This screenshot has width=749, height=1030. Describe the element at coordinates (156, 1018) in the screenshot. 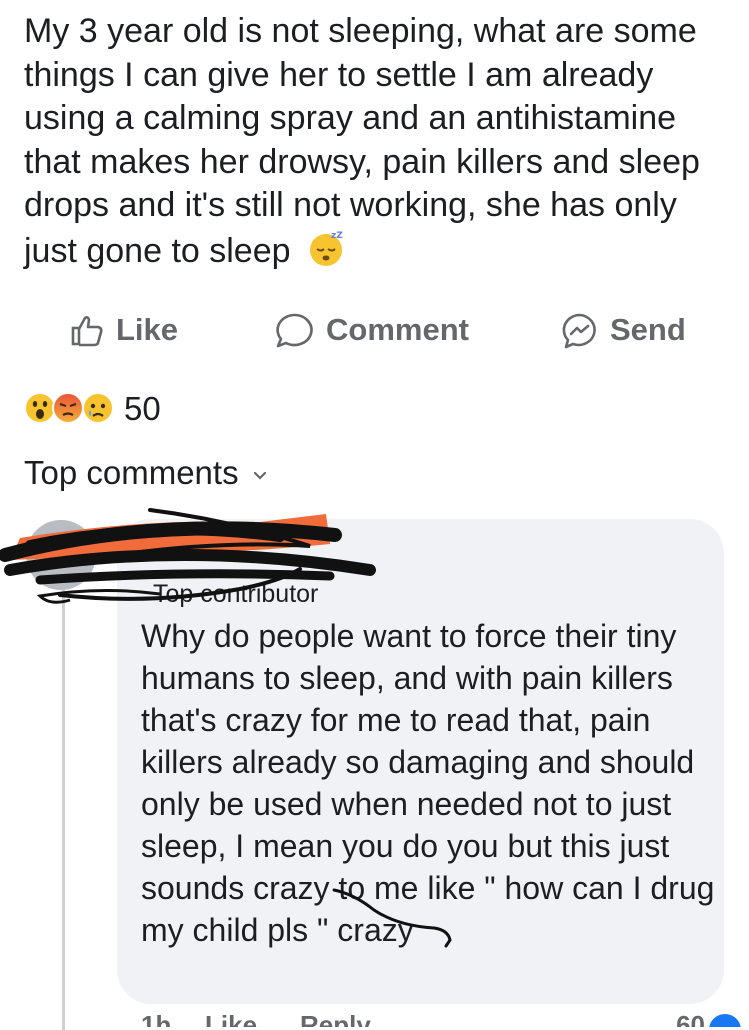

I see `comment-time: 1h` at that location.